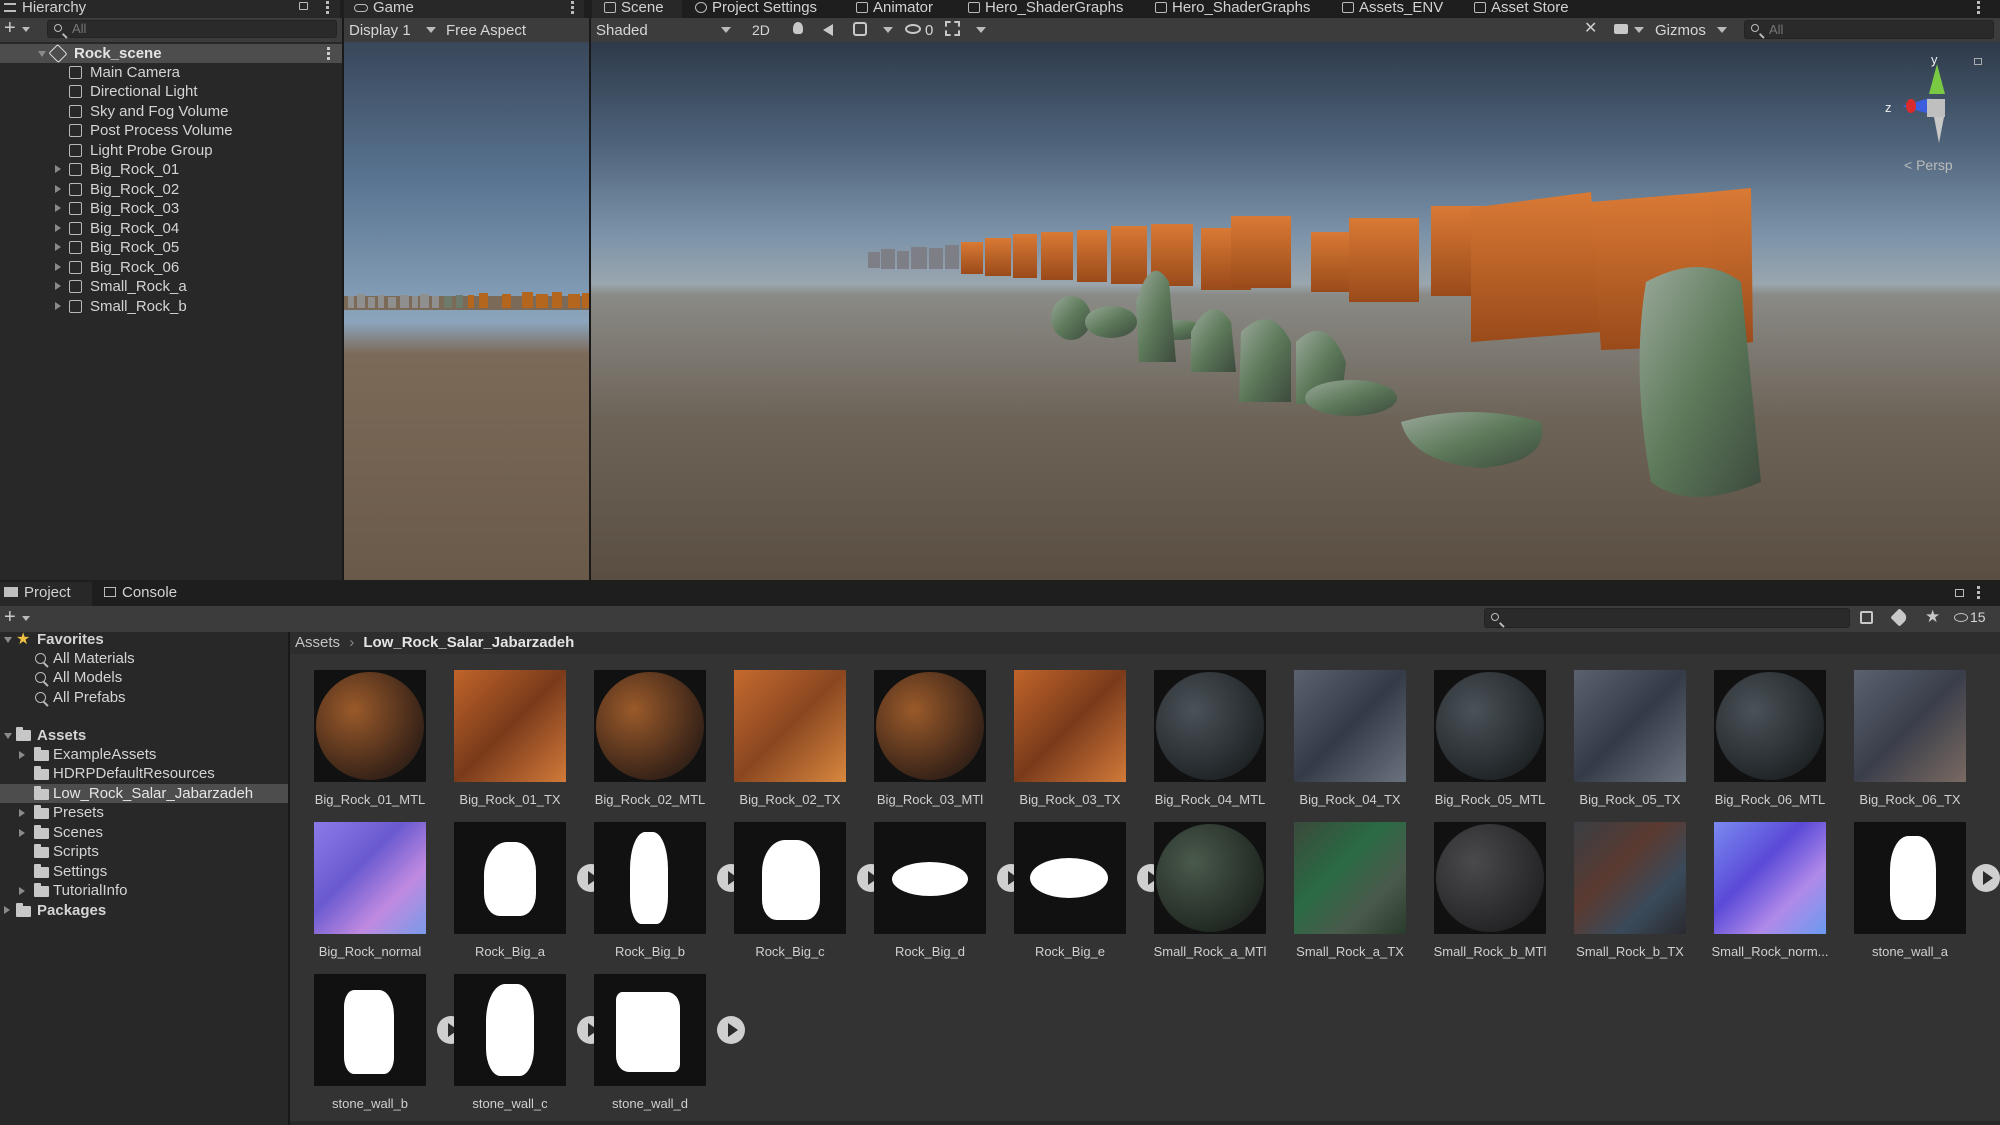  What do you see at coordinates (317, 642) in the screenshot?
I see `breadcrumb-assets: Assets` at bounding box center [317, 642].